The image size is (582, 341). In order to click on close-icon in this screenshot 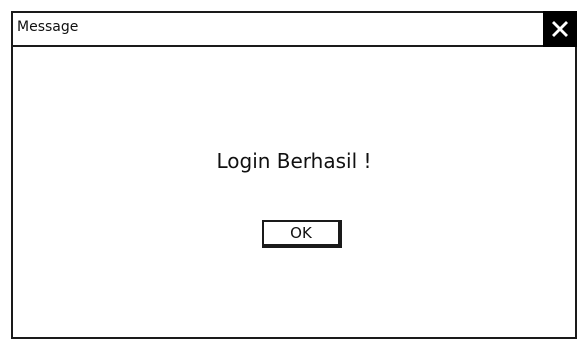, I will do `click(560, 29)`.